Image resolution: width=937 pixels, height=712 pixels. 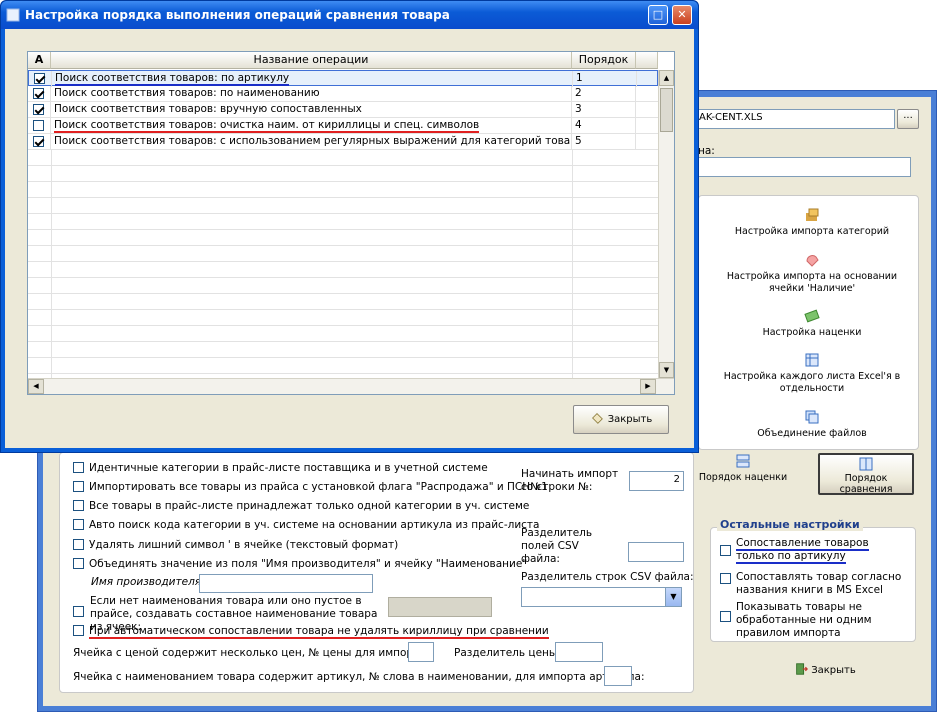 What do you see at coordinates (36, 386) in the screenshot?
I see `scroll-left-icon: ◀` at bounding box center [36, 386].